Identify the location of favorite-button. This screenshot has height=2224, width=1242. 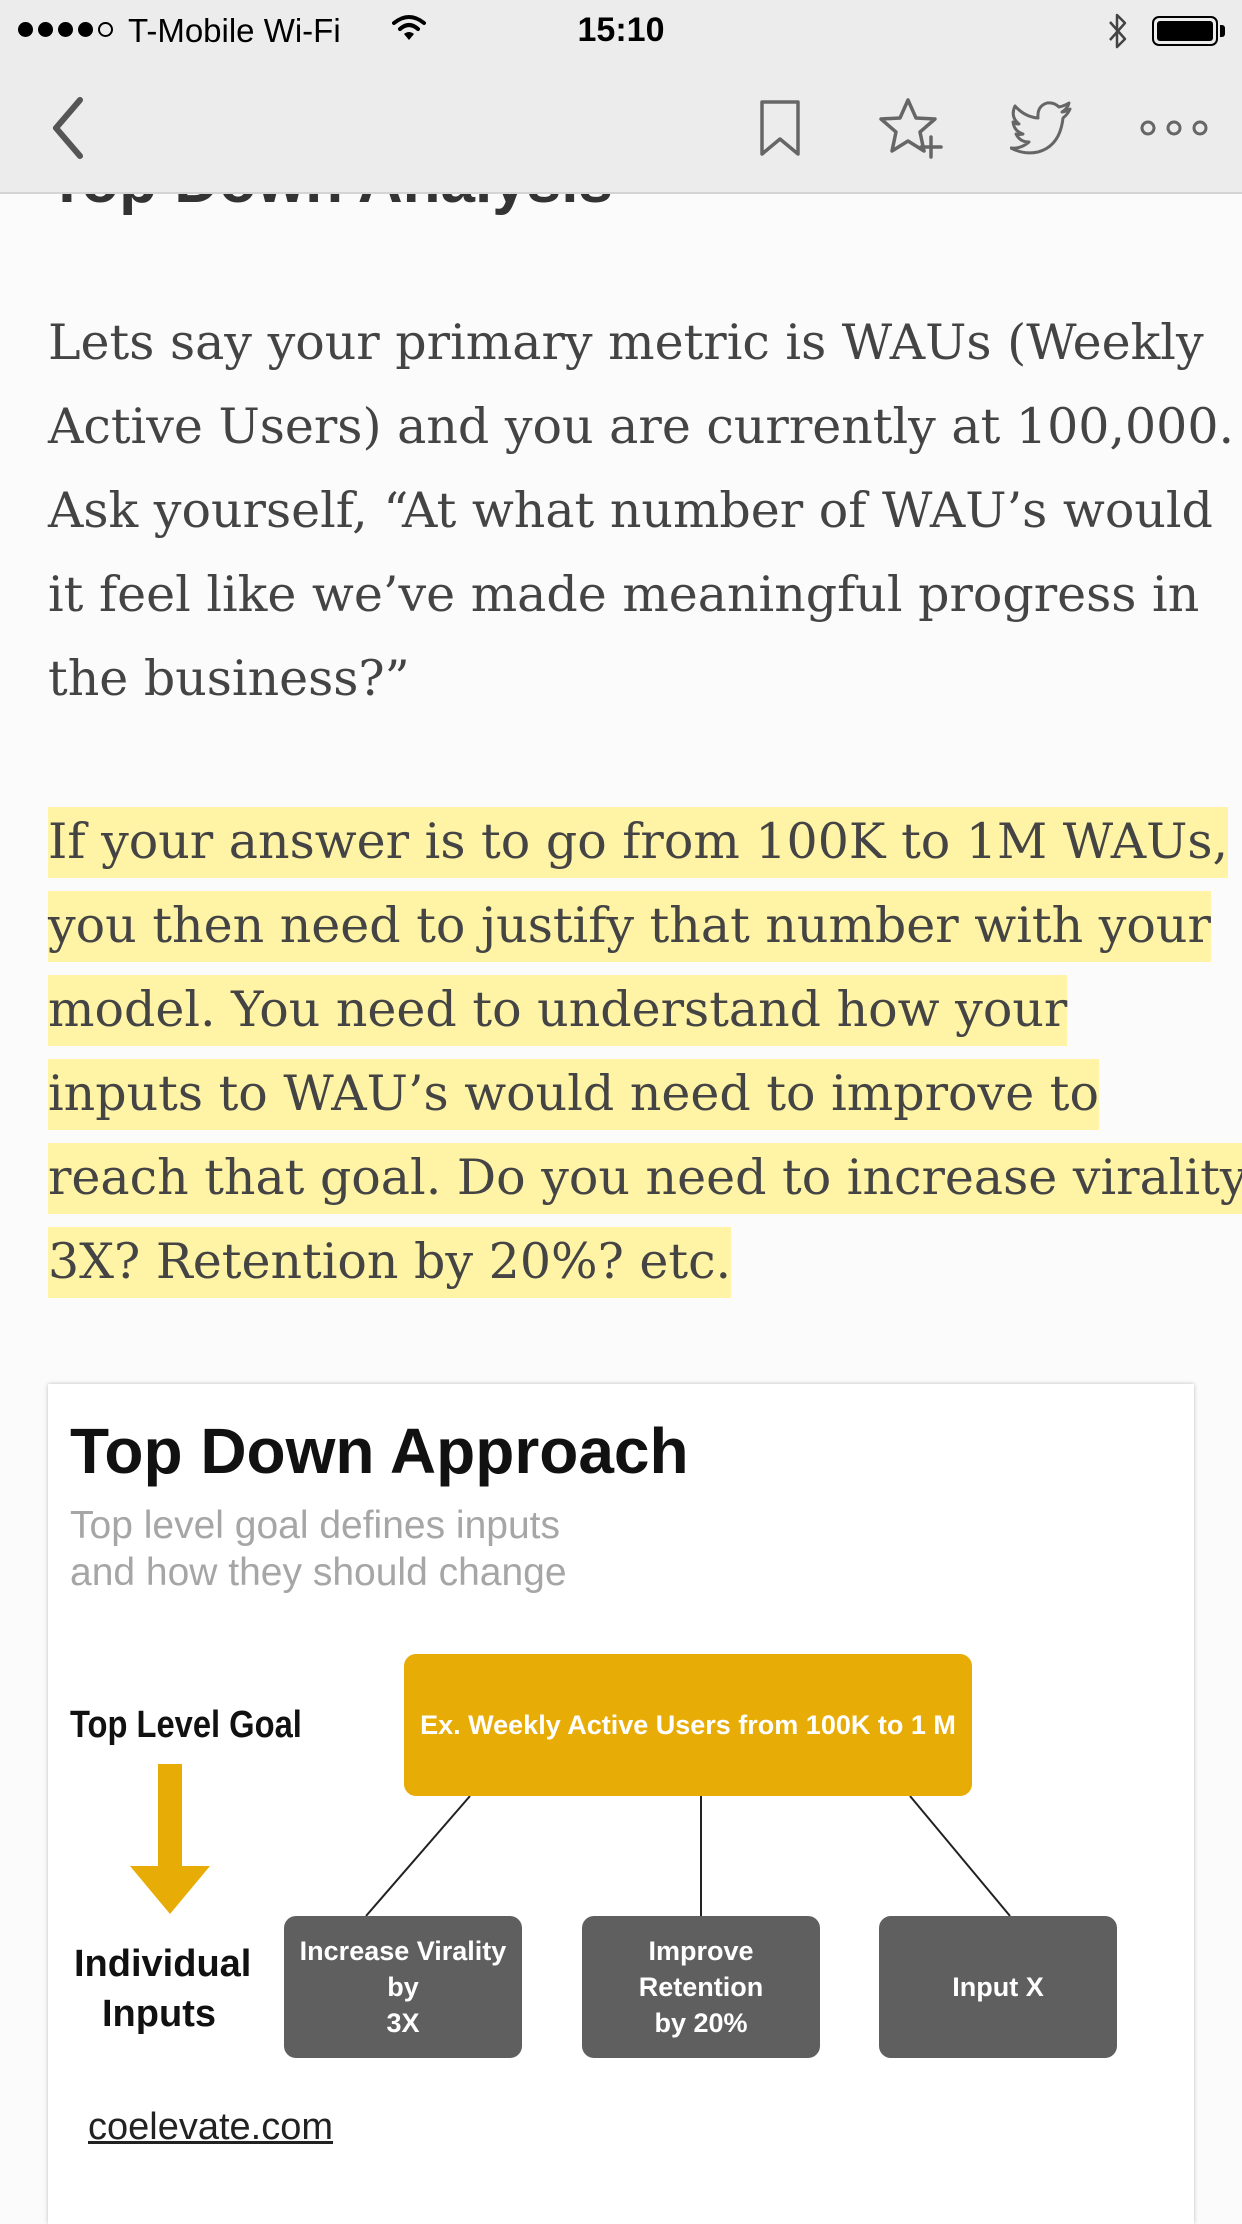
(912, 128).